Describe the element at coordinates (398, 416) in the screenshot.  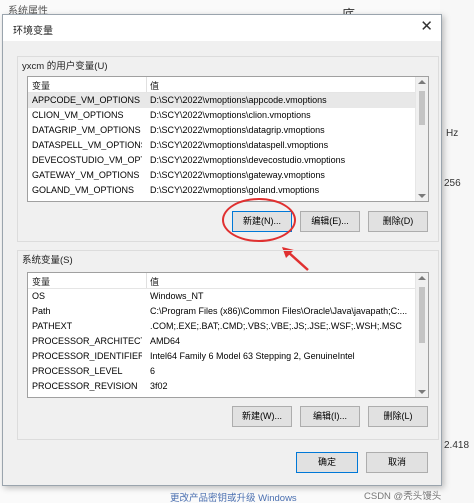
I see `system-delete-button: 删除(L)` at that location.